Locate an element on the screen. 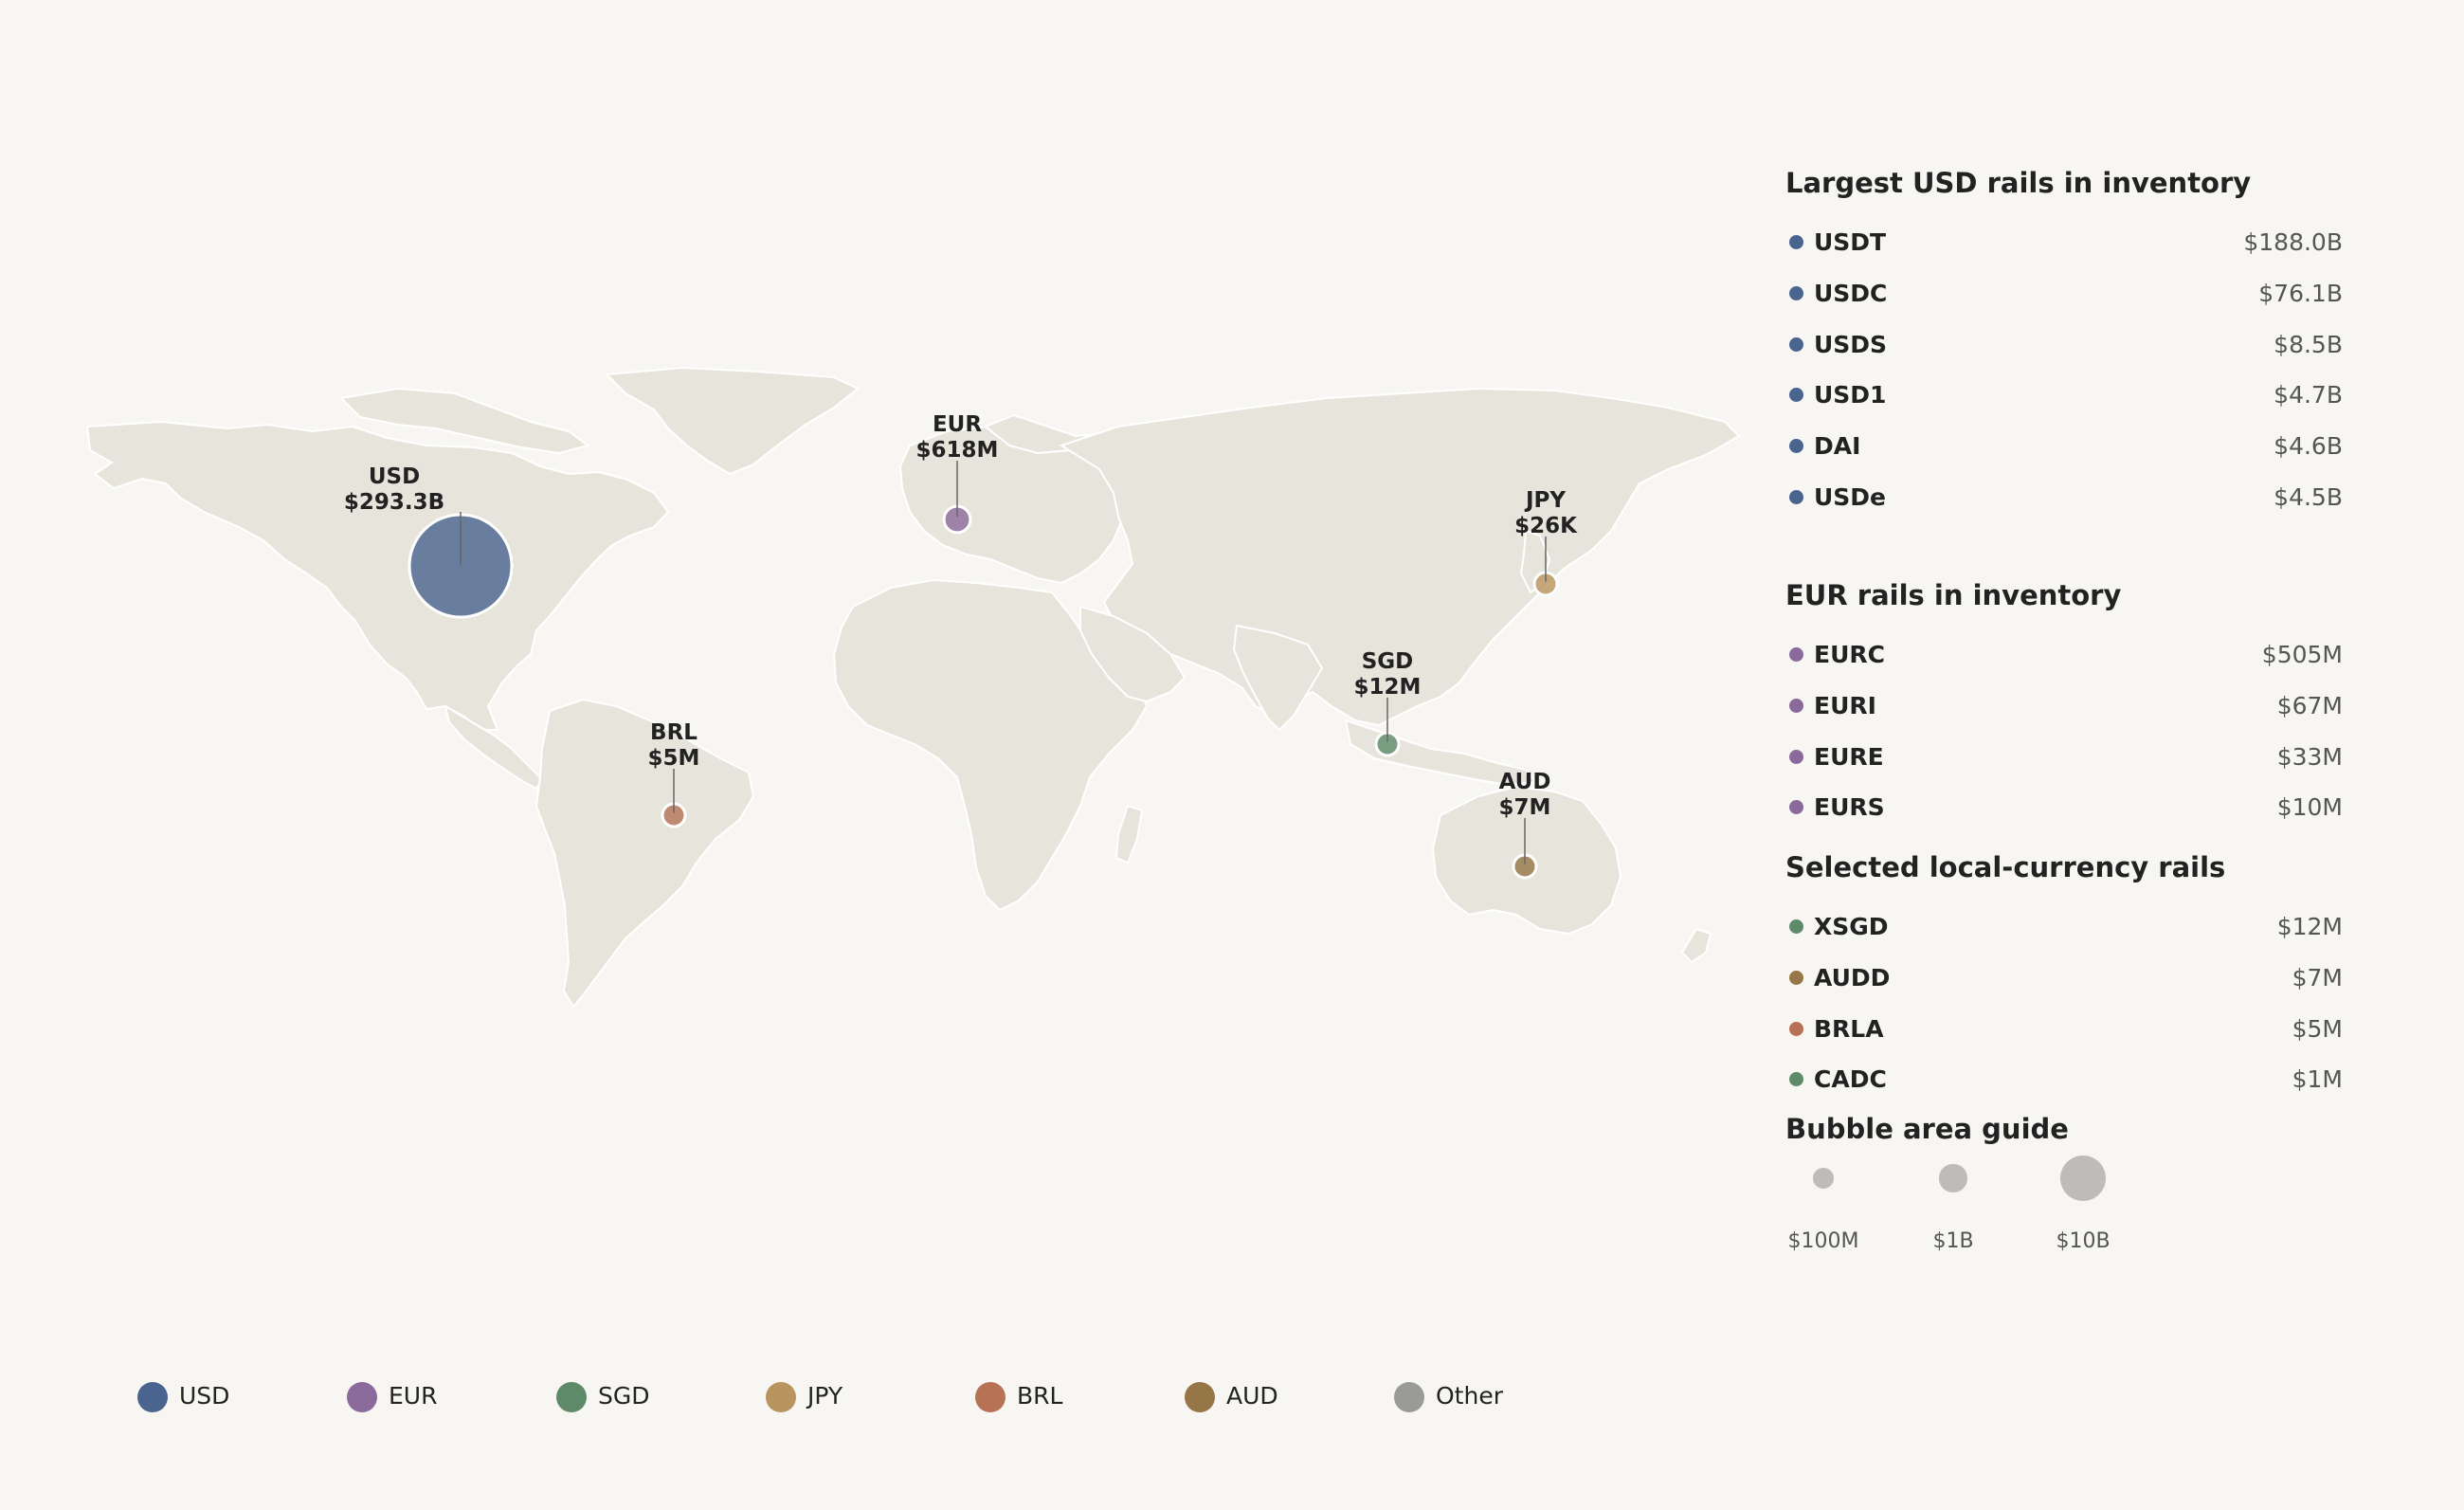 The height and width of the screenshot is (1510, 2464). rail-value: $8.5B is located at coordinates (2309, 344).